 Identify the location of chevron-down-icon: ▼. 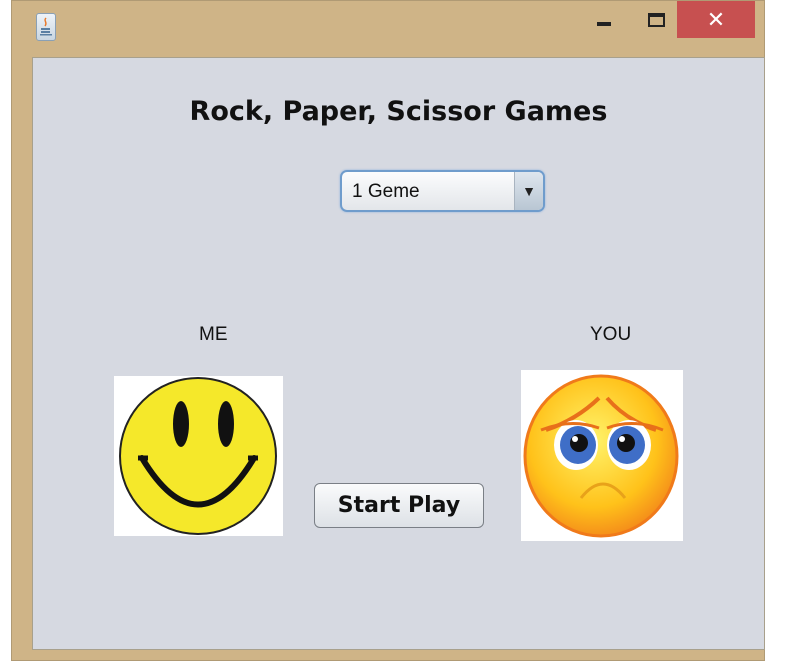
(528, 191).